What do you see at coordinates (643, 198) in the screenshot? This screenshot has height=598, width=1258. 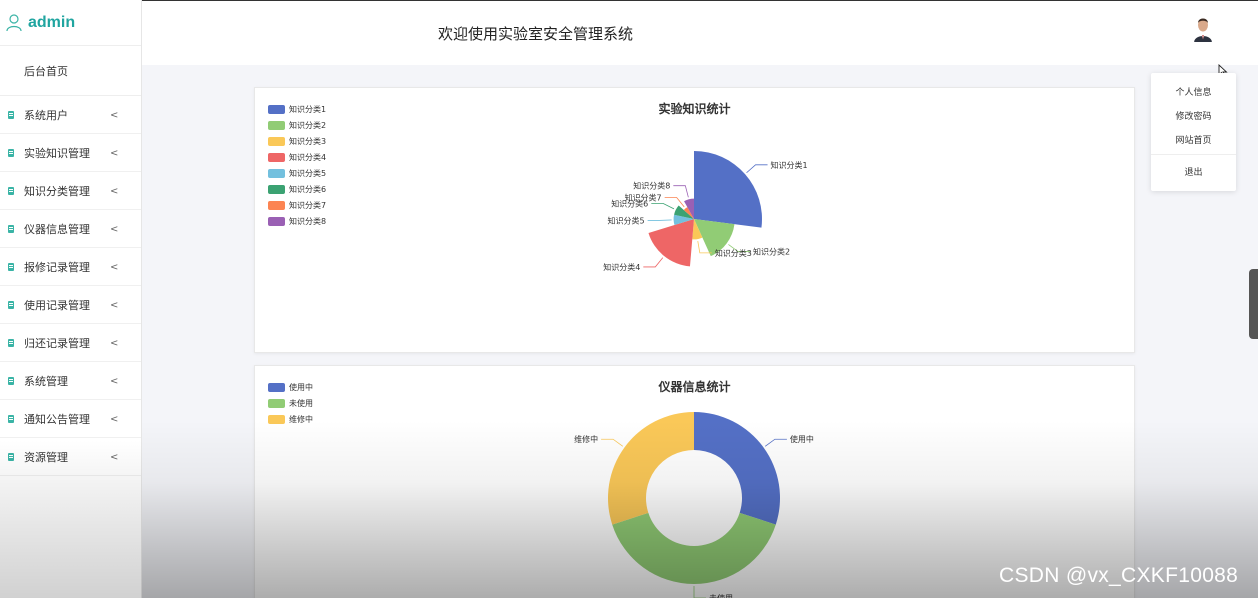 I see `slice-label: 知识分类7` at bounding box center [643, 198].